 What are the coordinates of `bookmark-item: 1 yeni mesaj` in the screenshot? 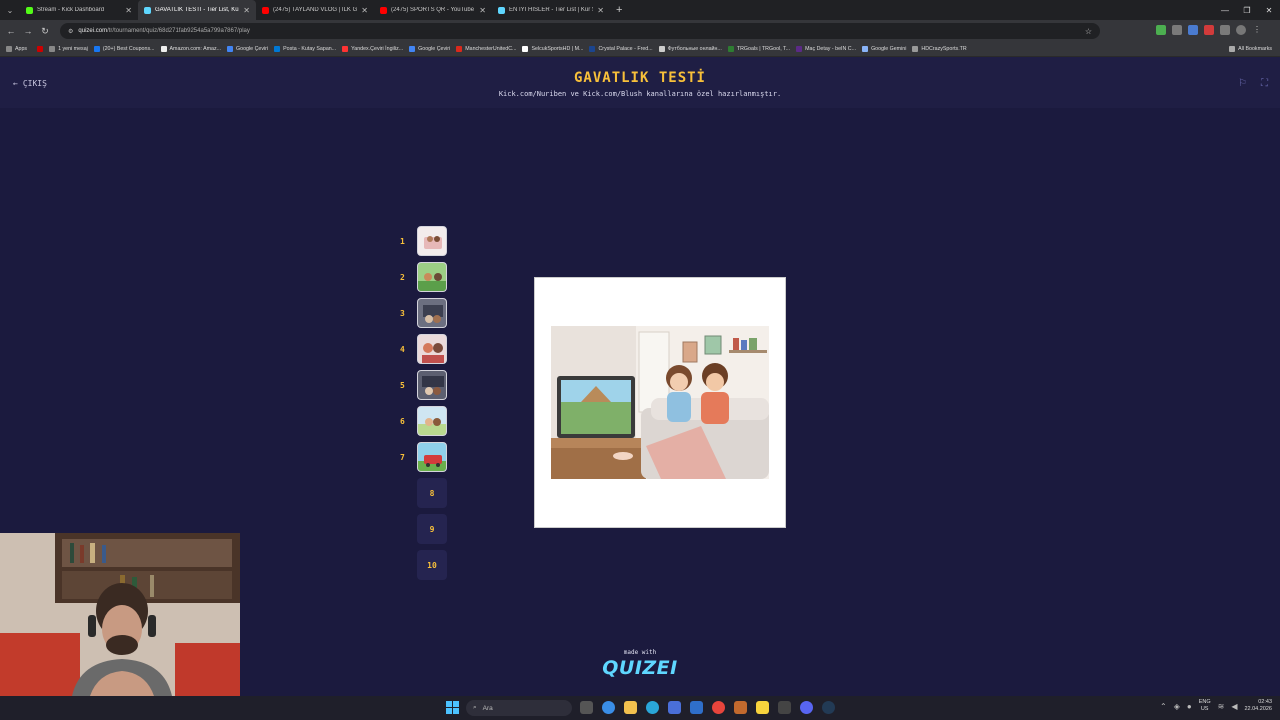 It's located at (68, 49).